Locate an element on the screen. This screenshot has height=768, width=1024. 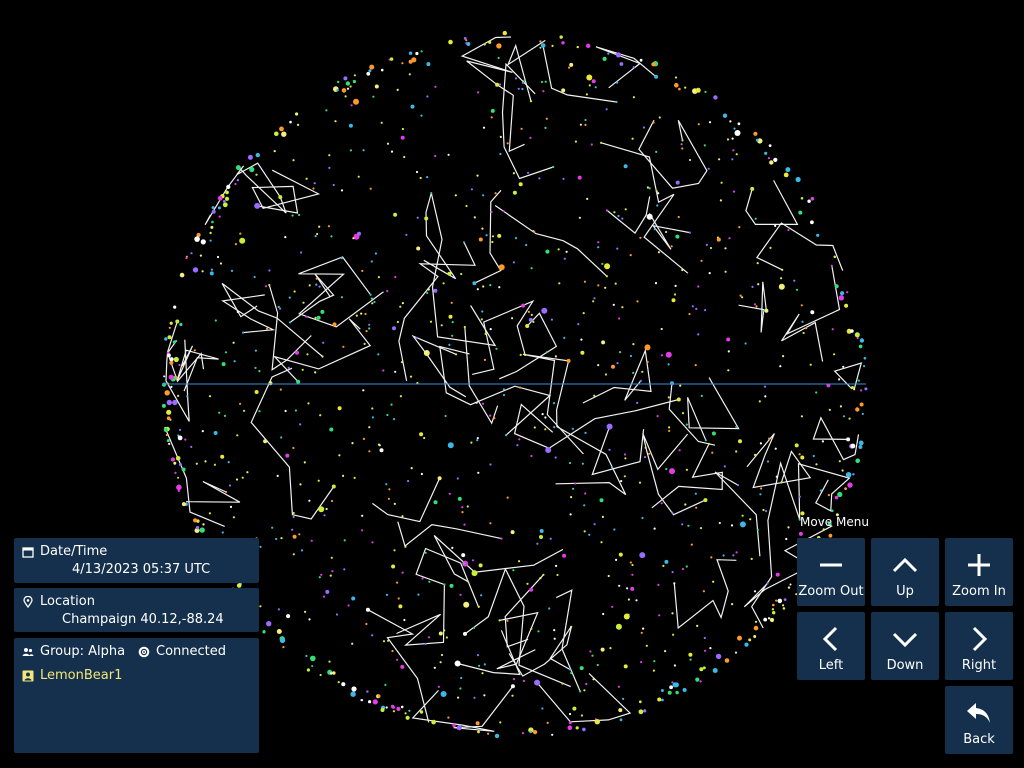
location-panel: Location Champaign 40.12,-88.24 is located at coordinates (136, 610).